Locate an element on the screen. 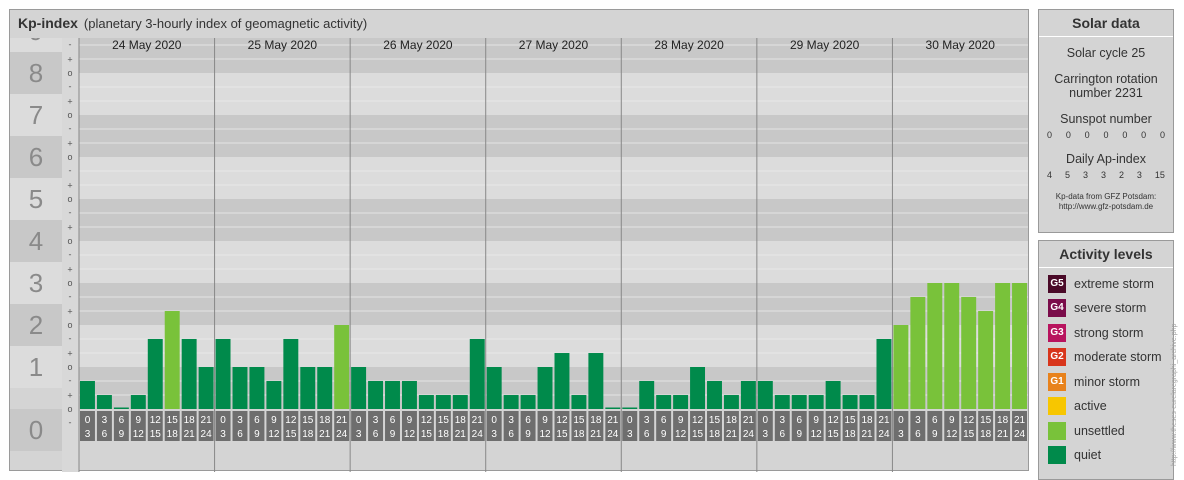  ap-index-values: 4 5 3 3 2 3 15 is located at coordinates (1106, 175).